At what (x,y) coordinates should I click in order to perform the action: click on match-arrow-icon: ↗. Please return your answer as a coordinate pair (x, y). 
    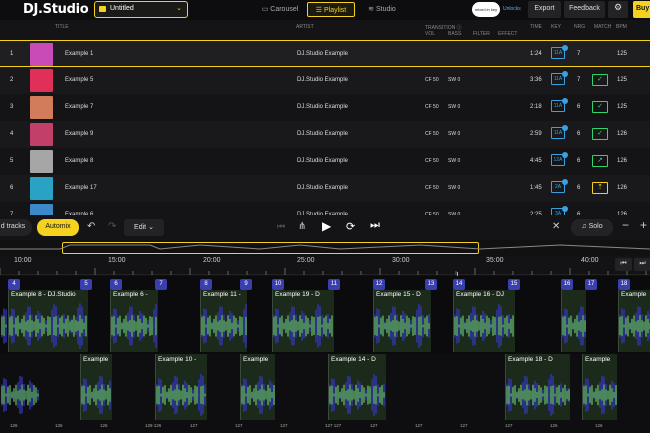
    Looking at the image, I should click on (600, 161).